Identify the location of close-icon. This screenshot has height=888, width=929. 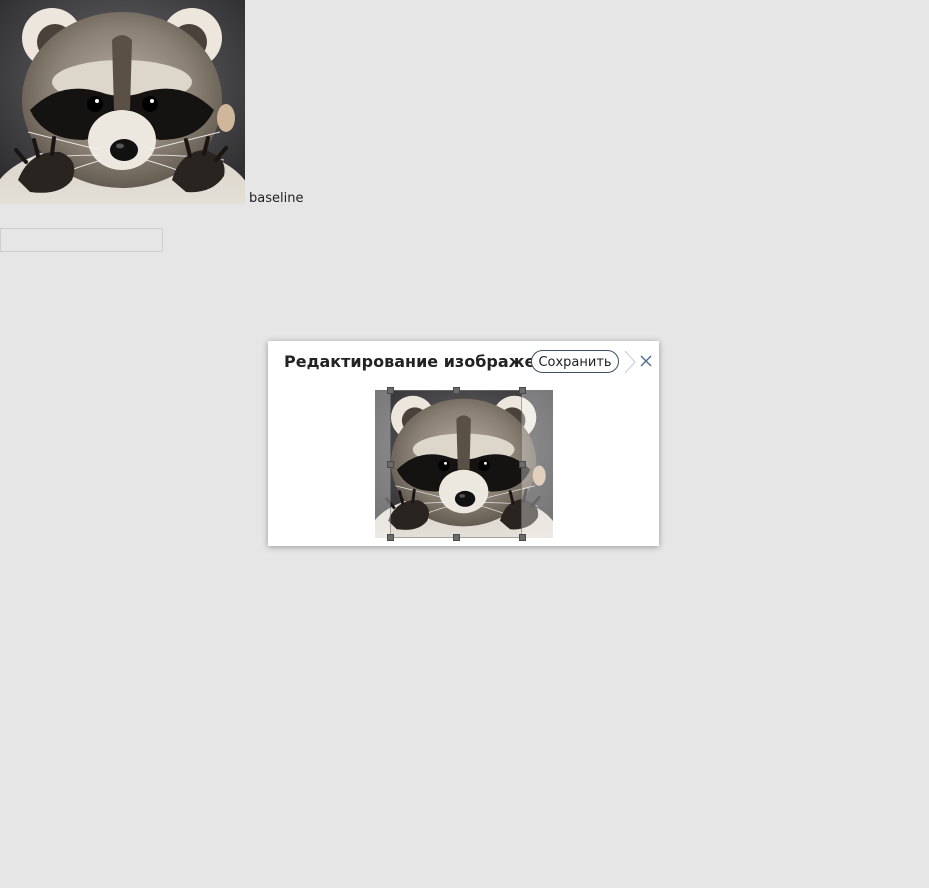
(646, 361).